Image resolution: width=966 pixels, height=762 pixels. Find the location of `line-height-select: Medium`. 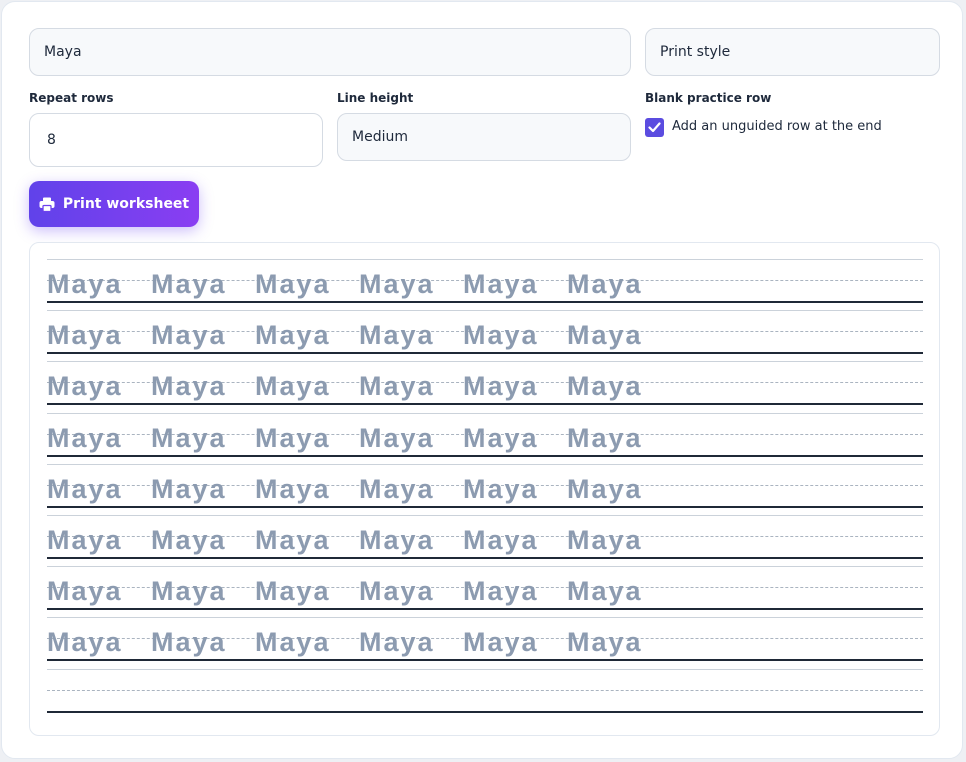

line-height-select: Medium is located at coordinates (484, 137).